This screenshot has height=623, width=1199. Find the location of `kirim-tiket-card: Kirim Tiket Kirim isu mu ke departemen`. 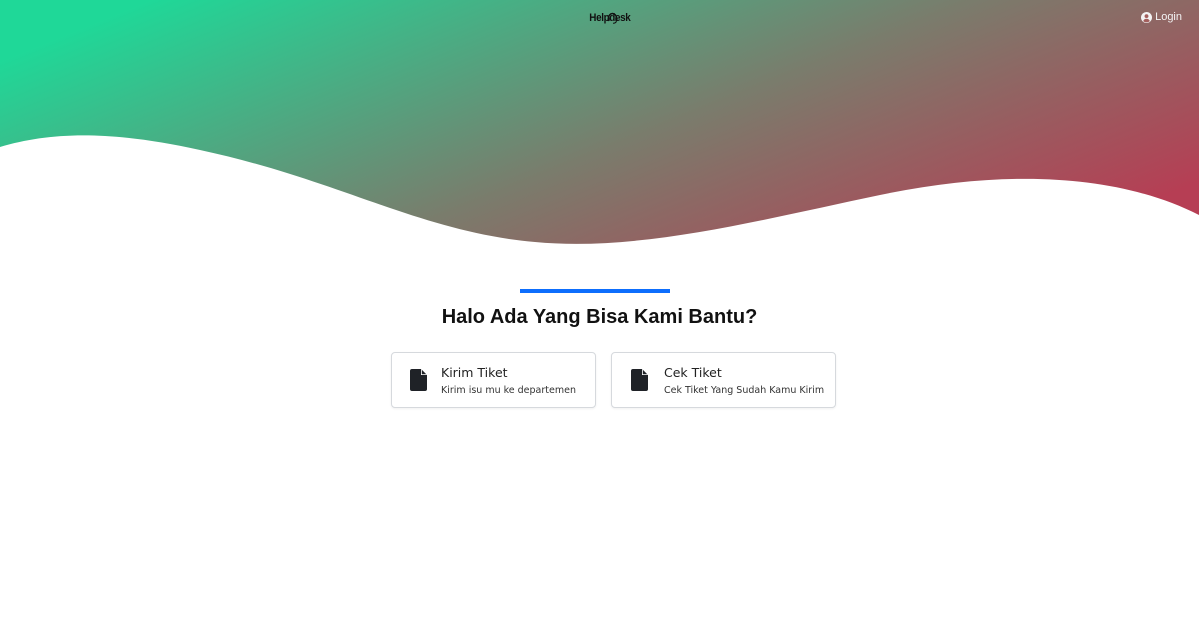

kirim-tiket-card: Kirim Tiket Kirim isu mu ke departemen is located at coordinates (493, 380).